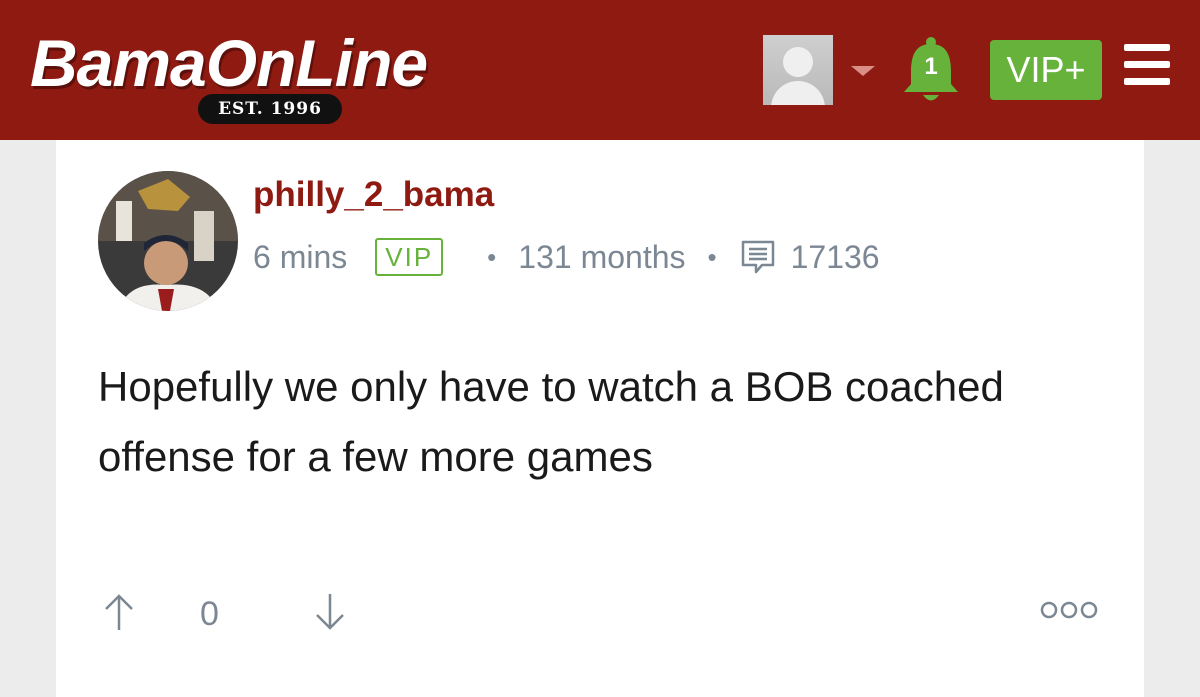 The image size is (1200, 697). I want to click on logo-text: BamaOnLine, so click(229, 63).